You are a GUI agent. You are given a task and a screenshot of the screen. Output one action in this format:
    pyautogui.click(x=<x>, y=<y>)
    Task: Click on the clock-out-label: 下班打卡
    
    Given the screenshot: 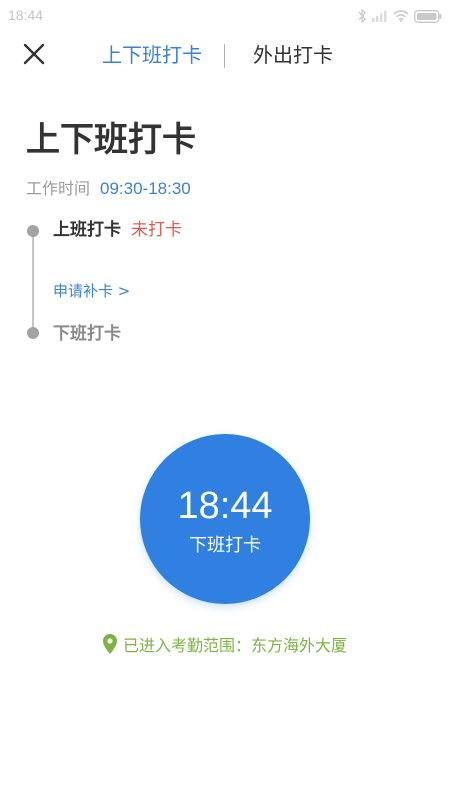 What is the action you would take?
    pyautogui.click(x=87, y=334)
    